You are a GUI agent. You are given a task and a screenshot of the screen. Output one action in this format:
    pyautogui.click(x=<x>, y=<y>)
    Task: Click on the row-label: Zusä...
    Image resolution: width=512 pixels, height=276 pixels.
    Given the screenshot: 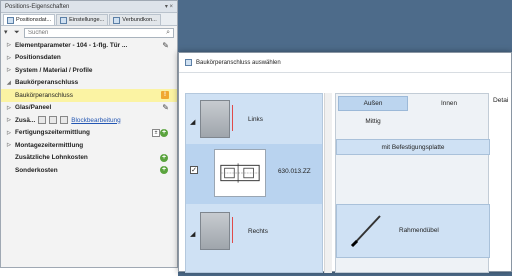 What is the action you would take?
    pyautogui.click(x=25, y=120)
    